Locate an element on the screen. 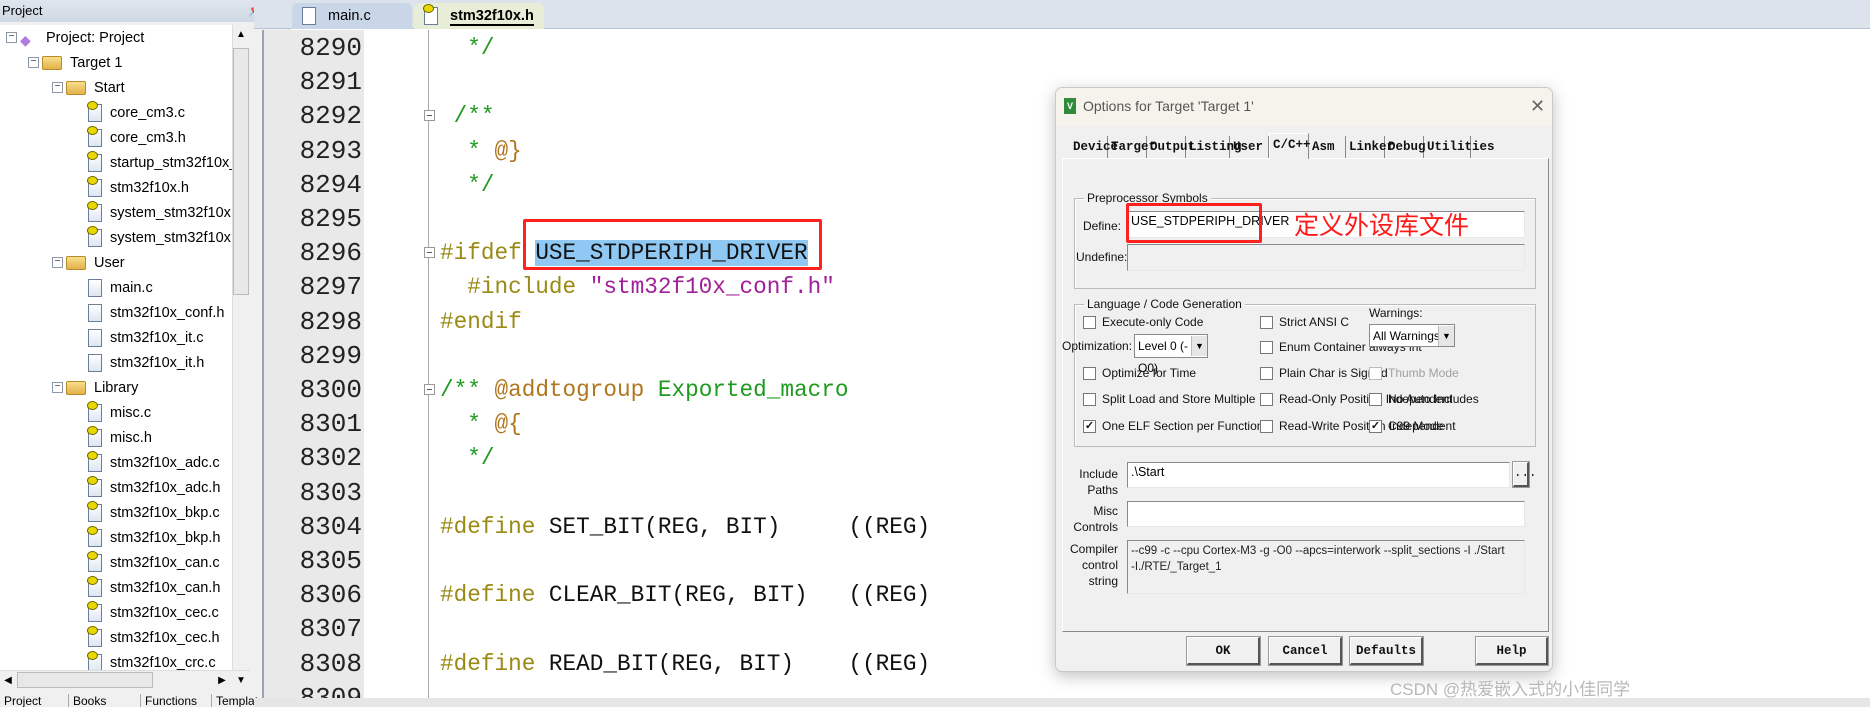  tree-file-item: core_cm3.h is located at coordinates (136, 138).